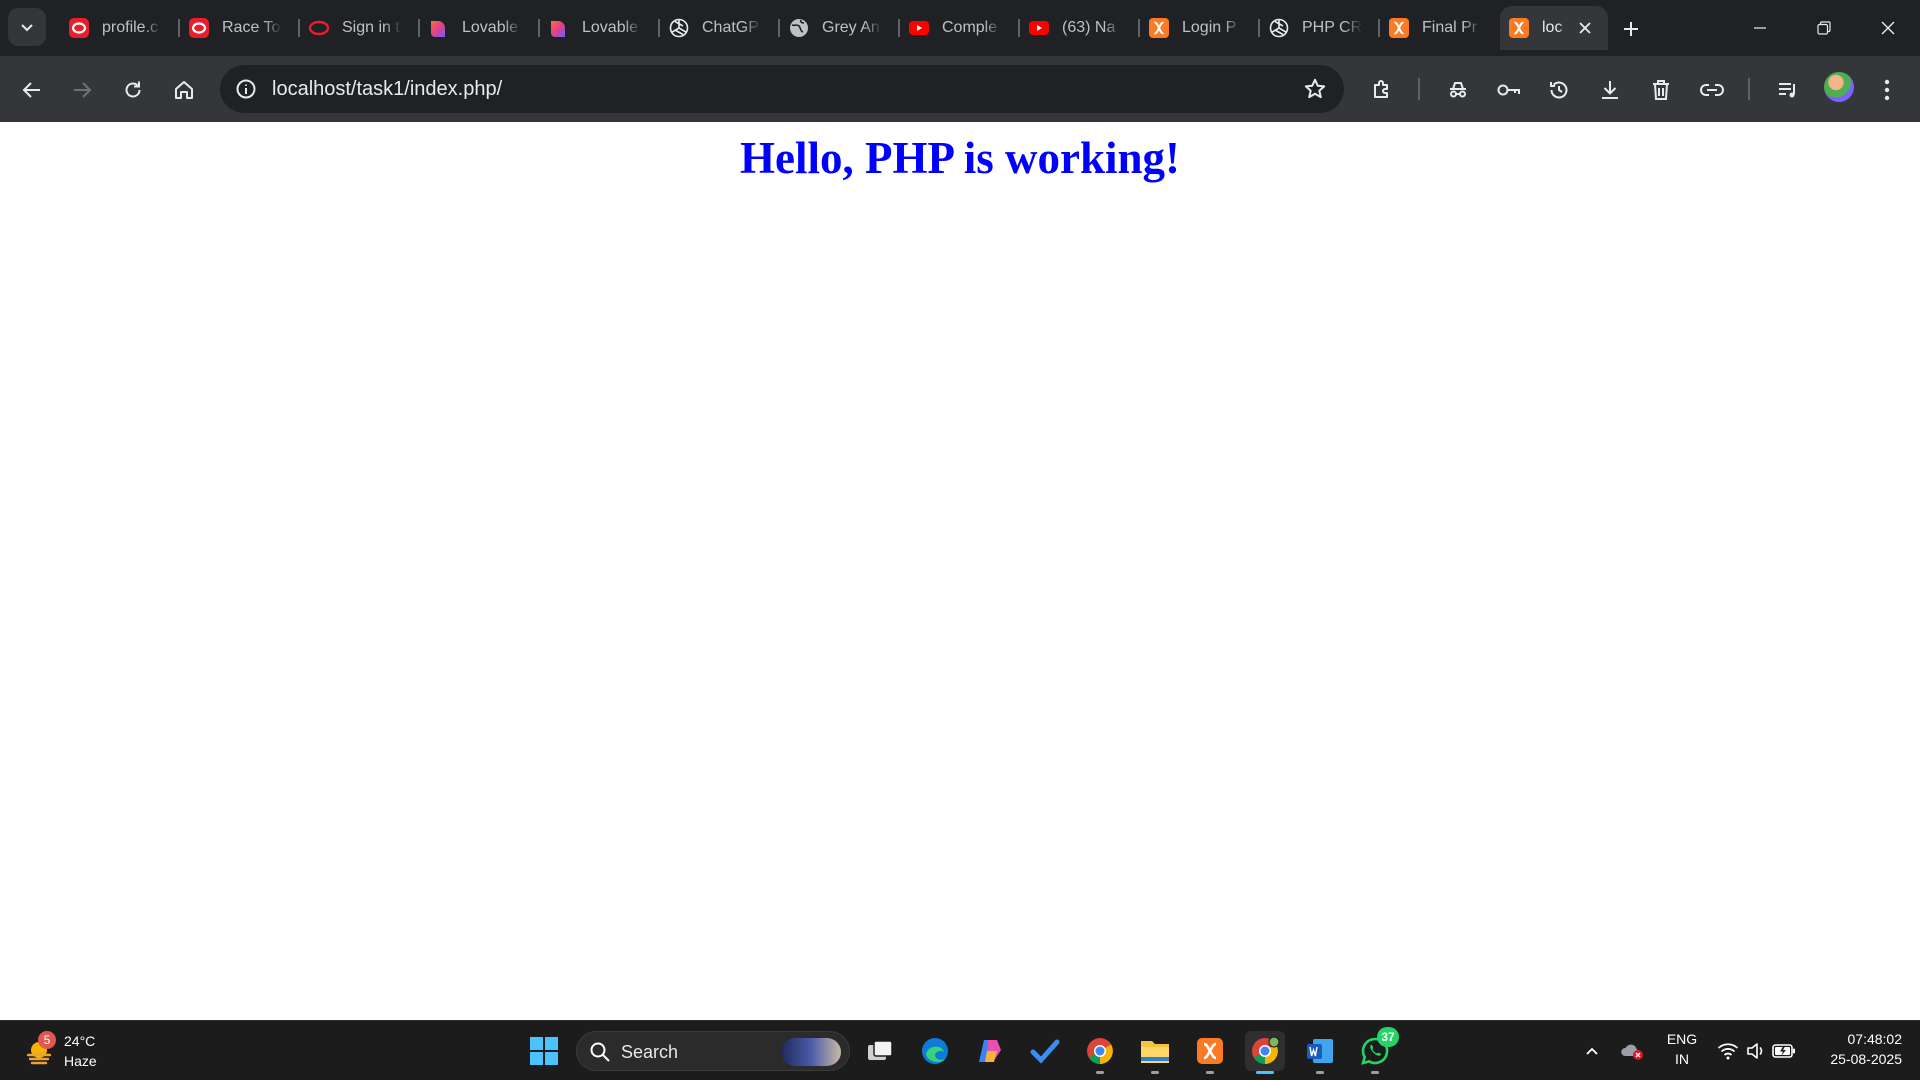 The height and width of the screenshot is (1080, 1920). I want to click on minimize-icon, so click(1760, 28).